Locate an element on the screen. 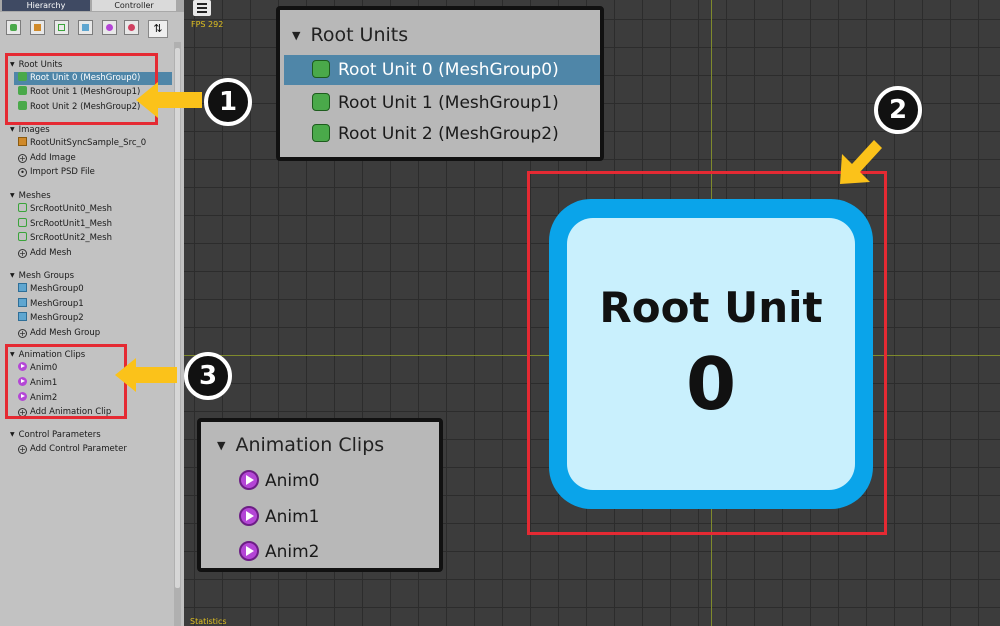  zoom-root-unit-2: Root Unit 2 (MeshGroup2) is located at coordinates (435, 134).